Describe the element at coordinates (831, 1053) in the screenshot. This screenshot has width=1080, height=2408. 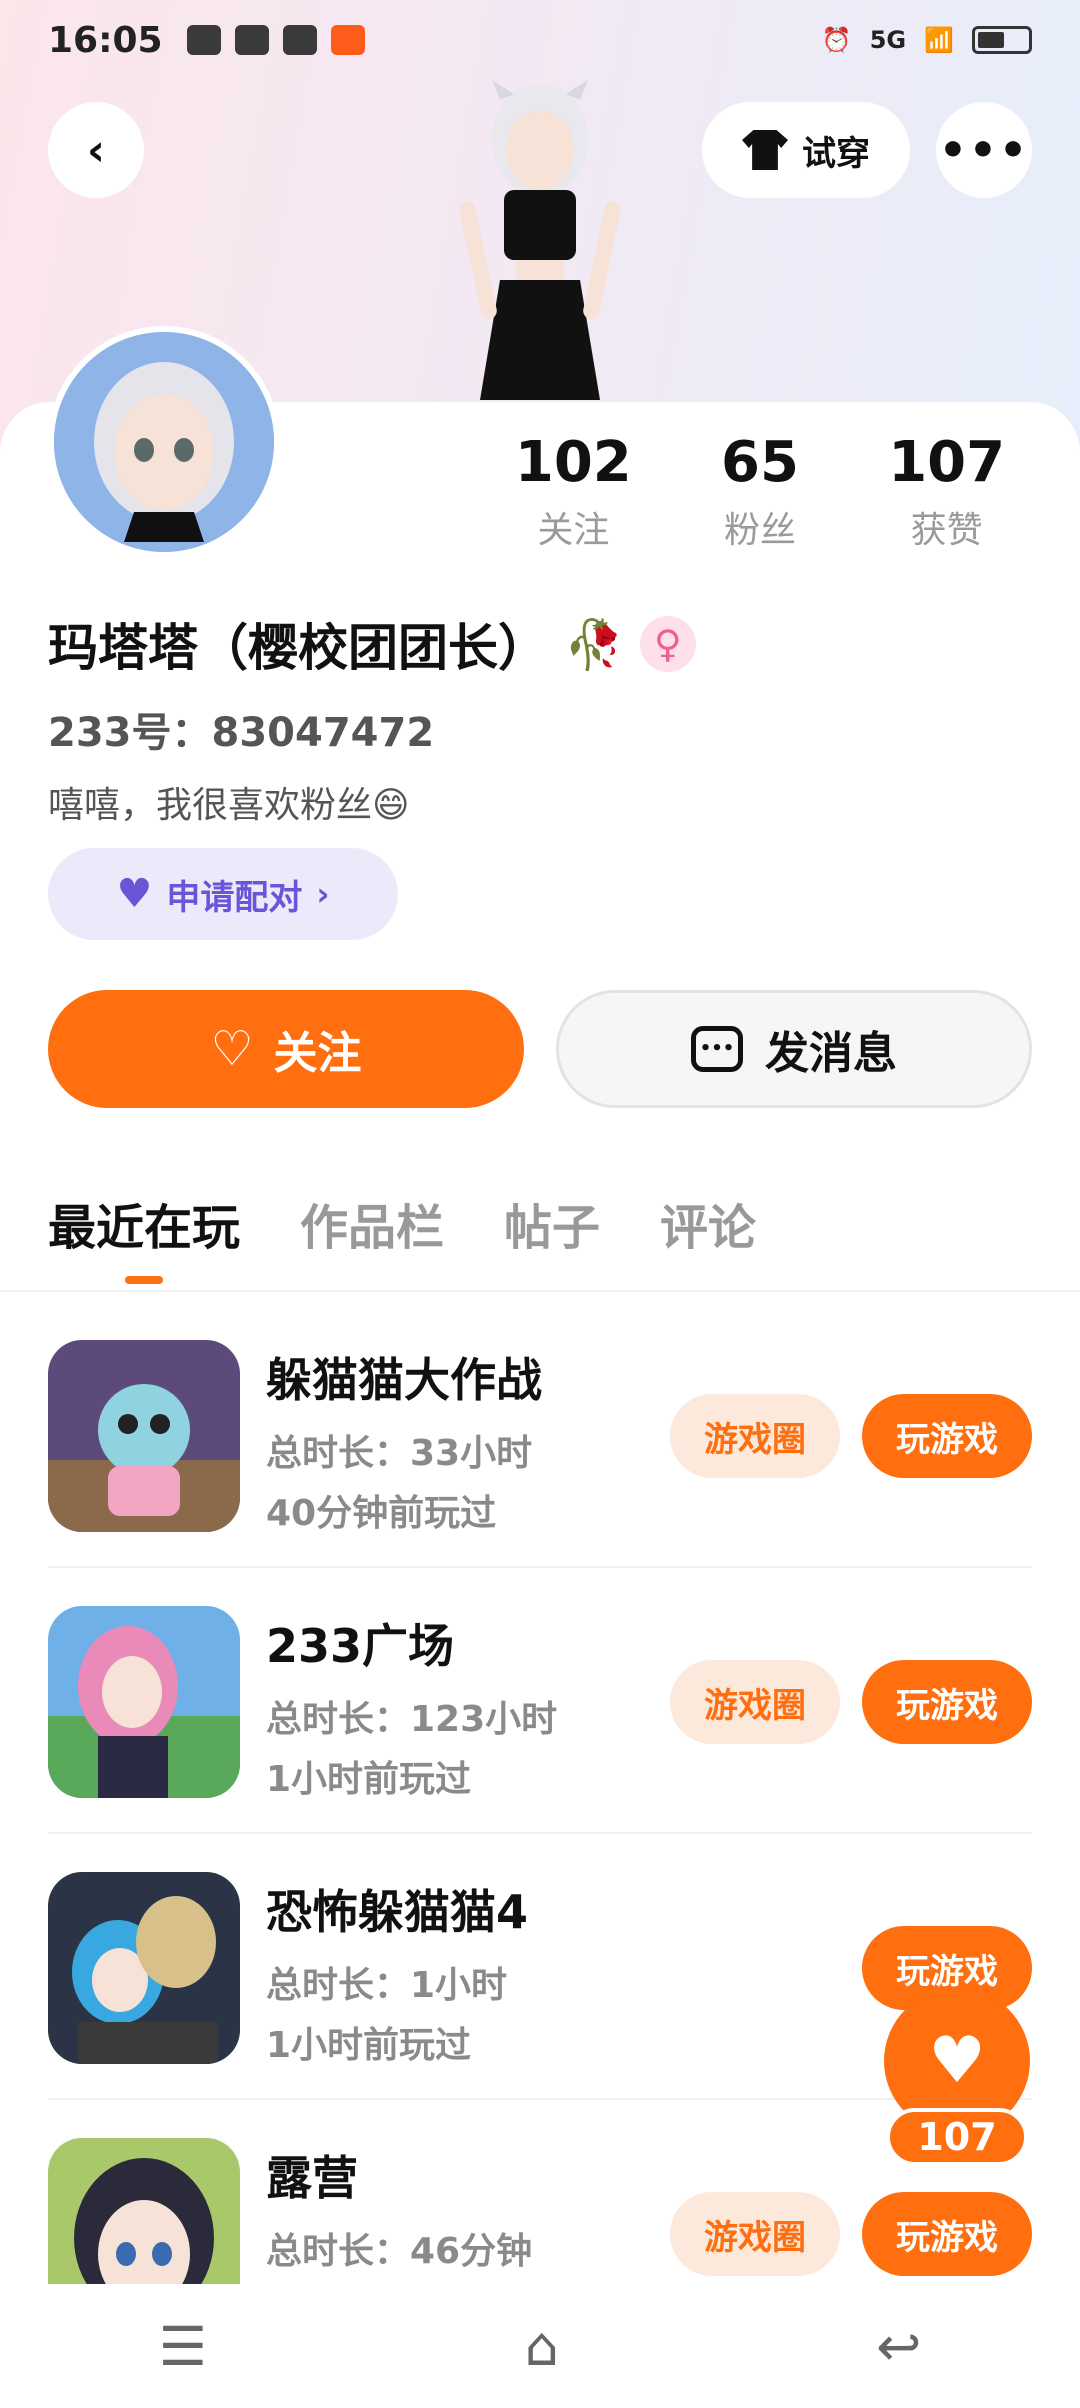
I see `send-message-label: 发消息` at that location.